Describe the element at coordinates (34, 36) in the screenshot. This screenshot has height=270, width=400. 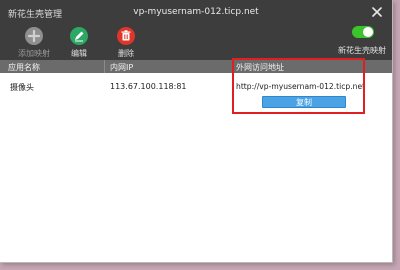
I see `plus-circle-icon` at that location.